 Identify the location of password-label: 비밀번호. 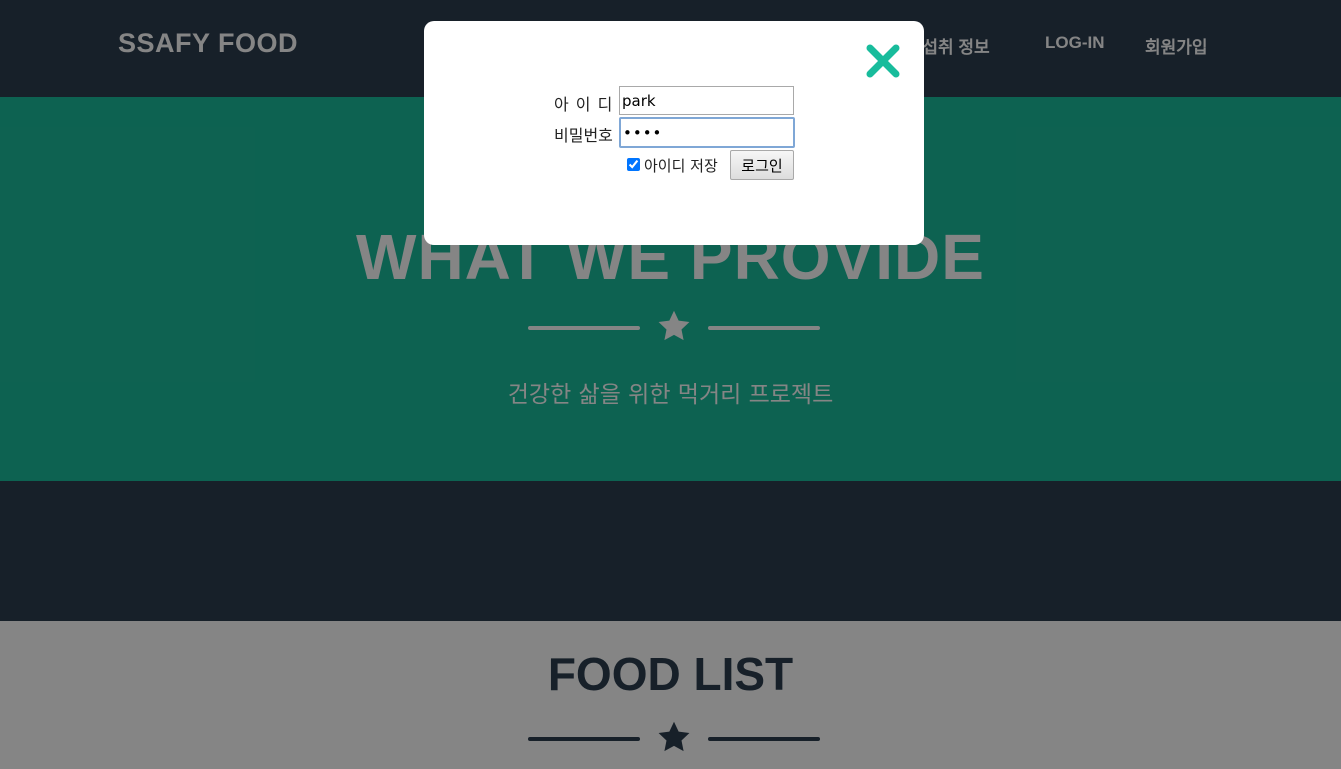
(583, 135).